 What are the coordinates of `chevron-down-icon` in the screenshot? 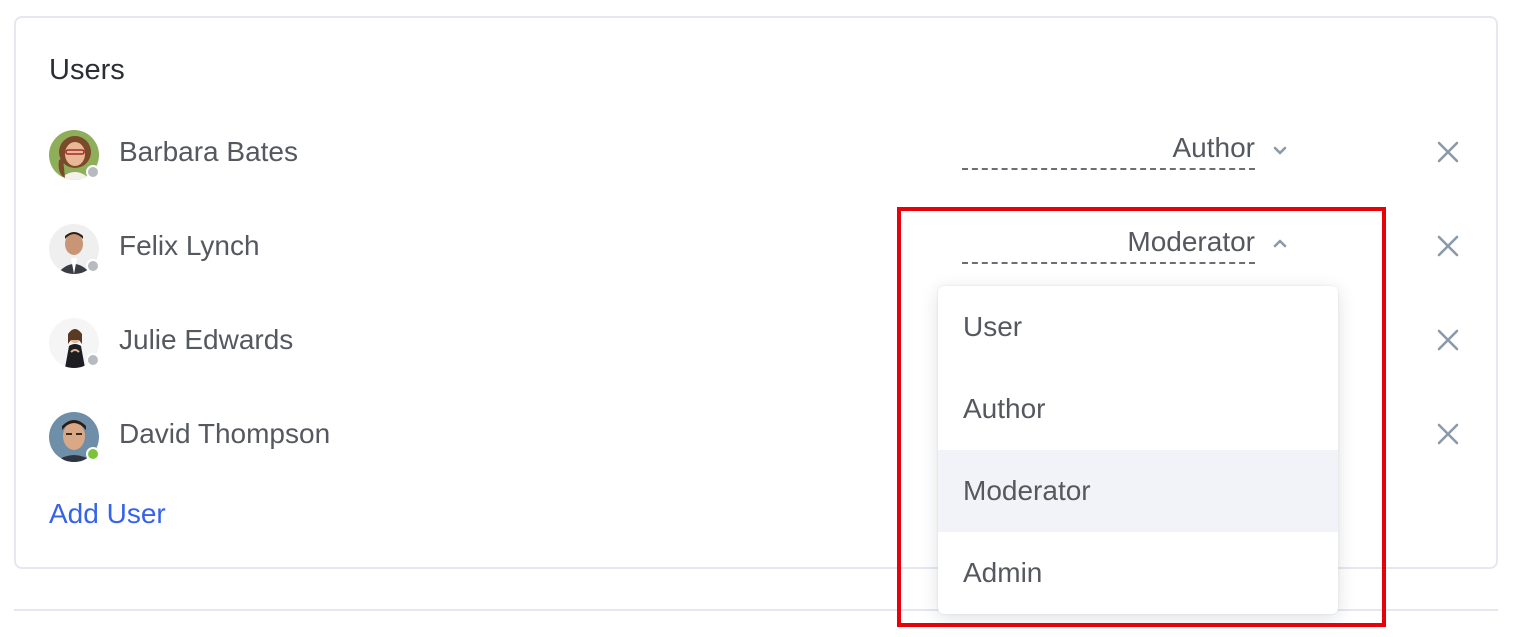 It's located at (1280, 150).